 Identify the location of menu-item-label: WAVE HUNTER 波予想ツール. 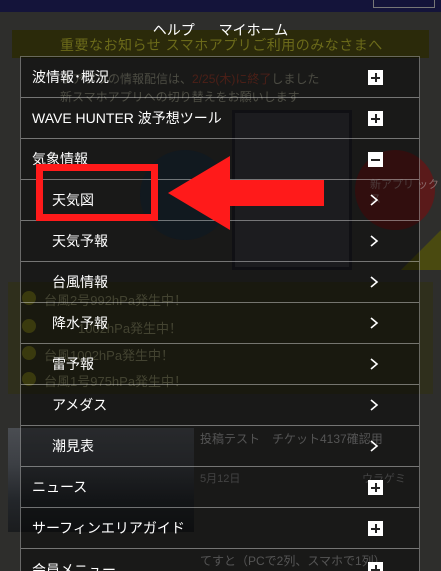
(127, 118).